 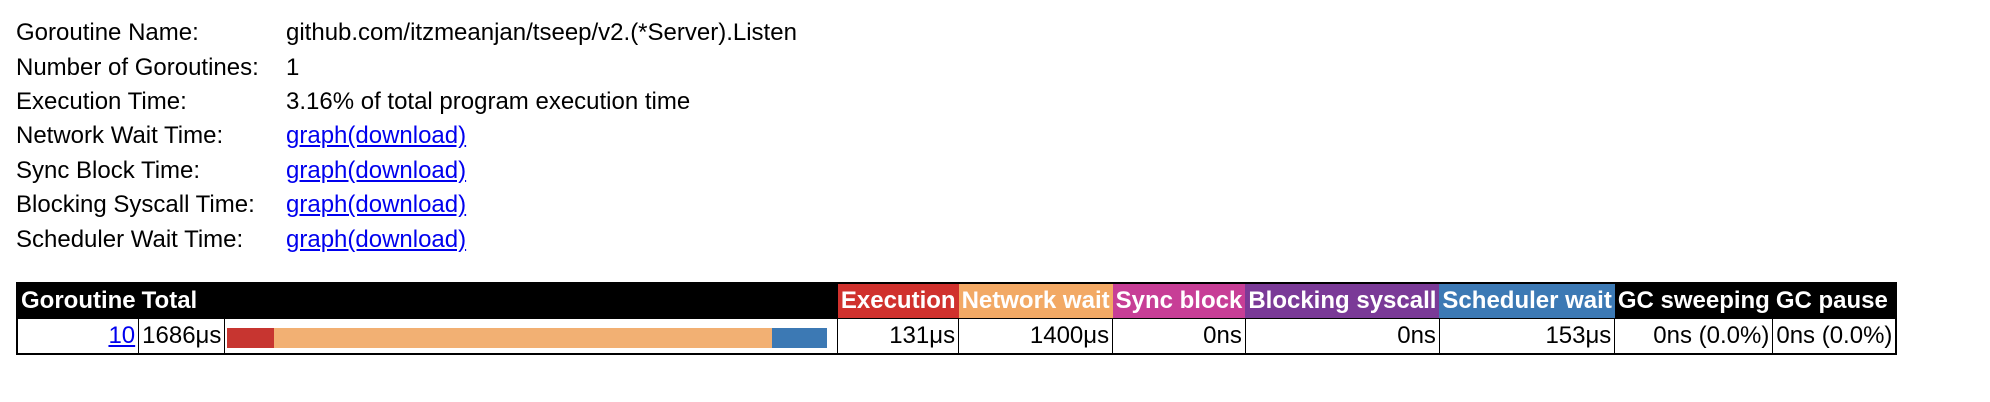 I want to click on bar-segment-scheduler-wait, so click(x=799, y=337).